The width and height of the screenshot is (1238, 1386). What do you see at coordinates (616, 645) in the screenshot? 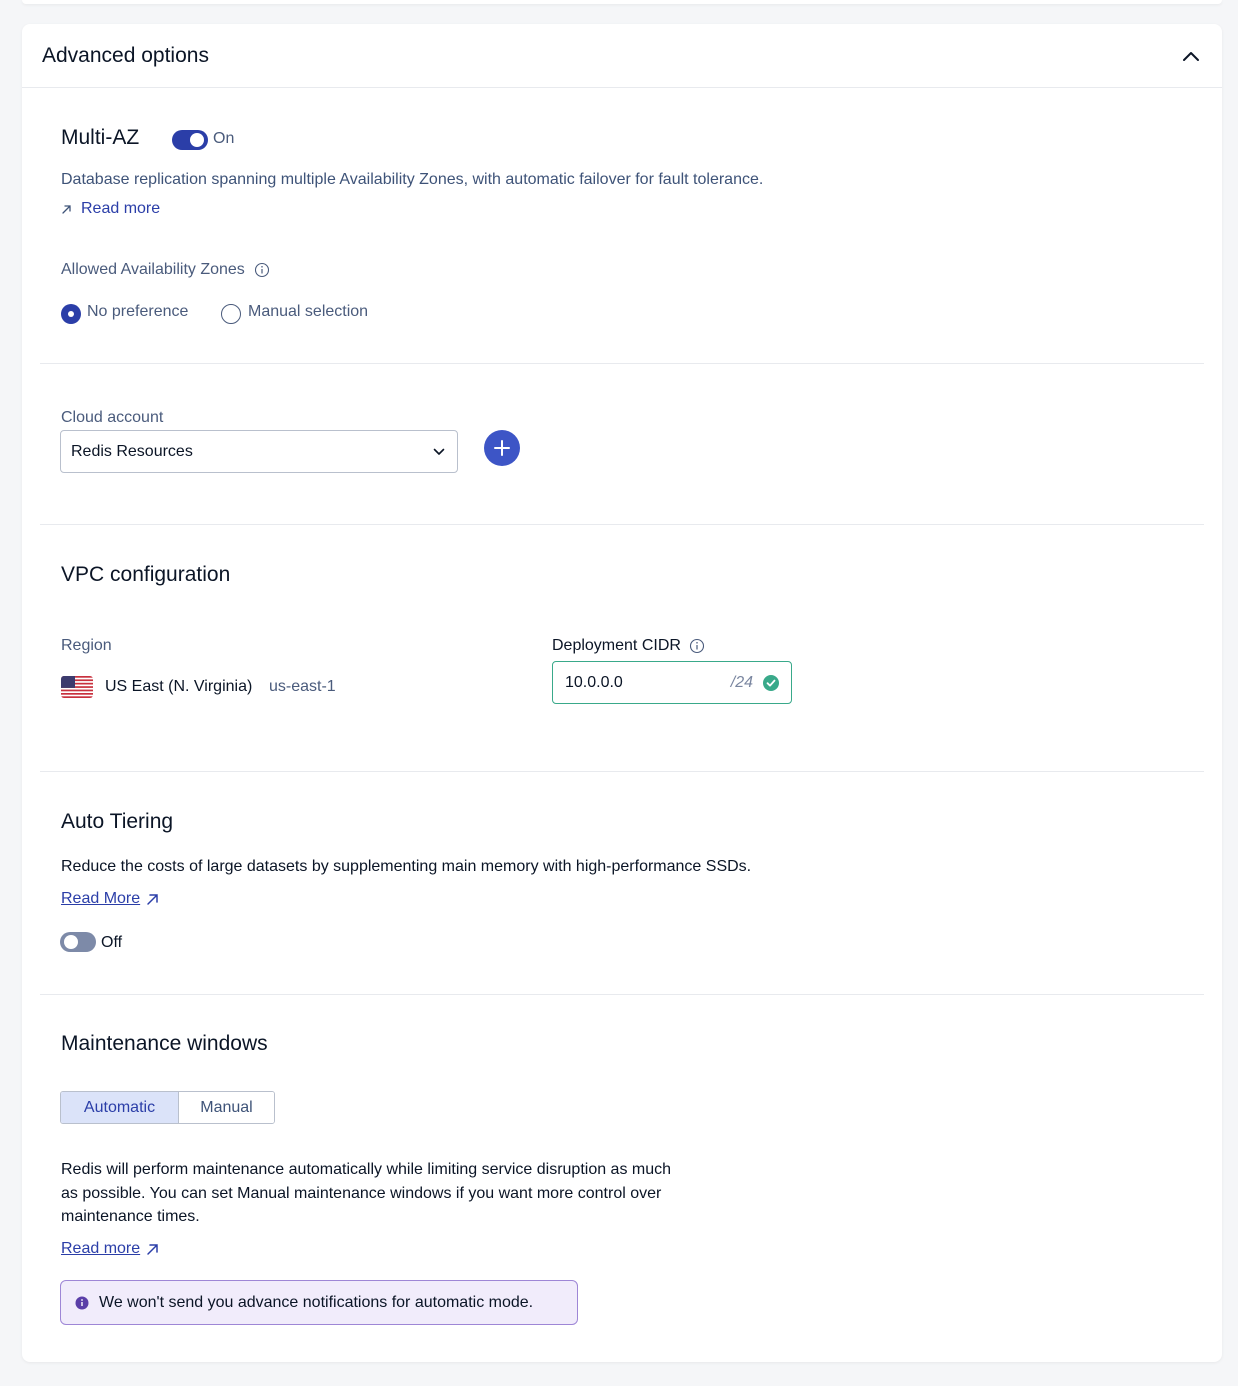
I see `cidr-label: Deployment CIDR` at bounding box center [616, 645].